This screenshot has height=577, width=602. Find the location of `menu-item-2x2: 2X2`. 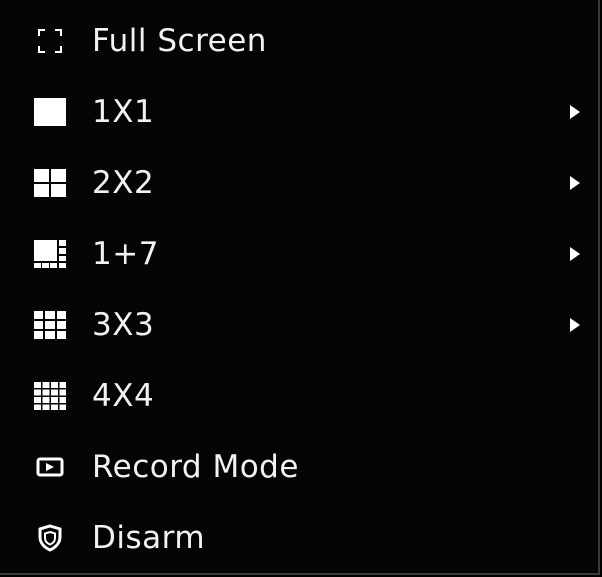

menu-item-2x2: 2X2 is located at coordinates (299, 183).